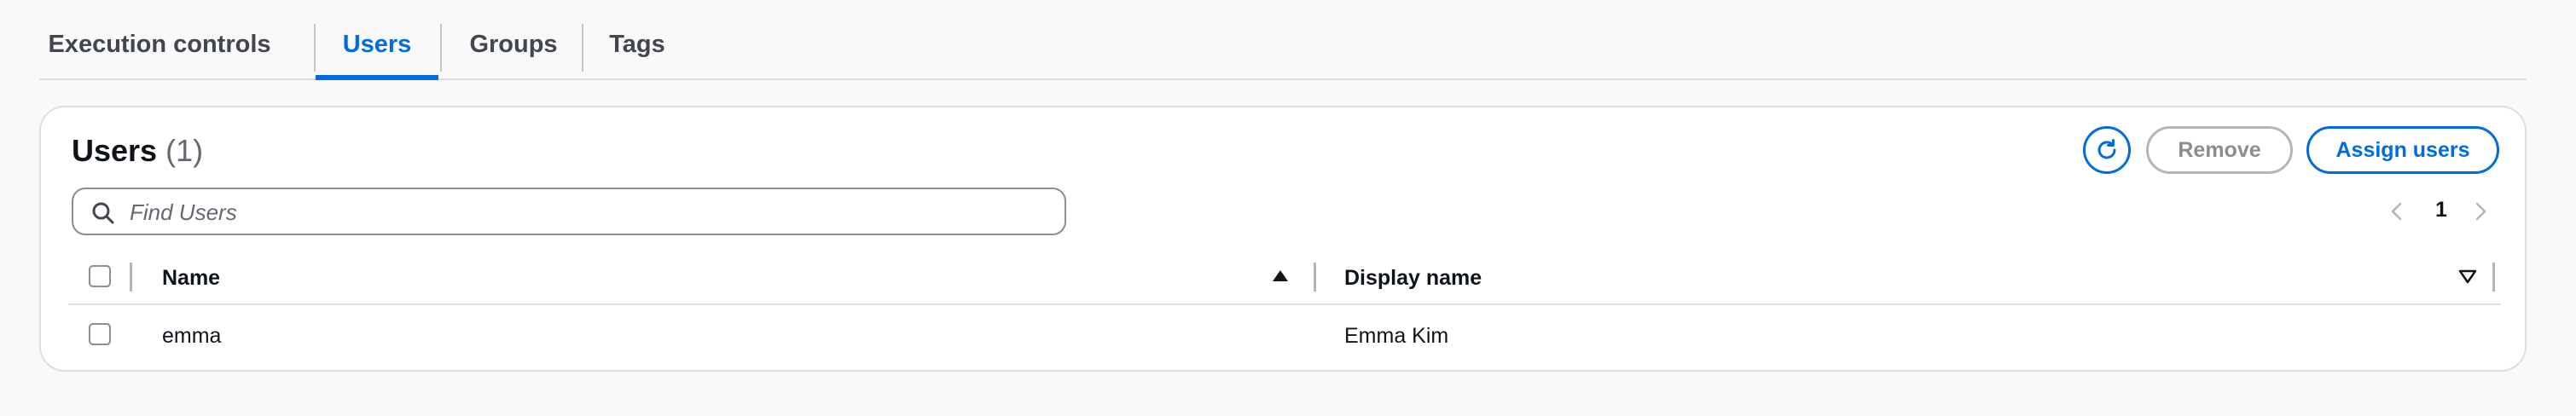 The width and height of the screenshot is (2576, 416). I want to click on refresh-button, so click(2107, 150).